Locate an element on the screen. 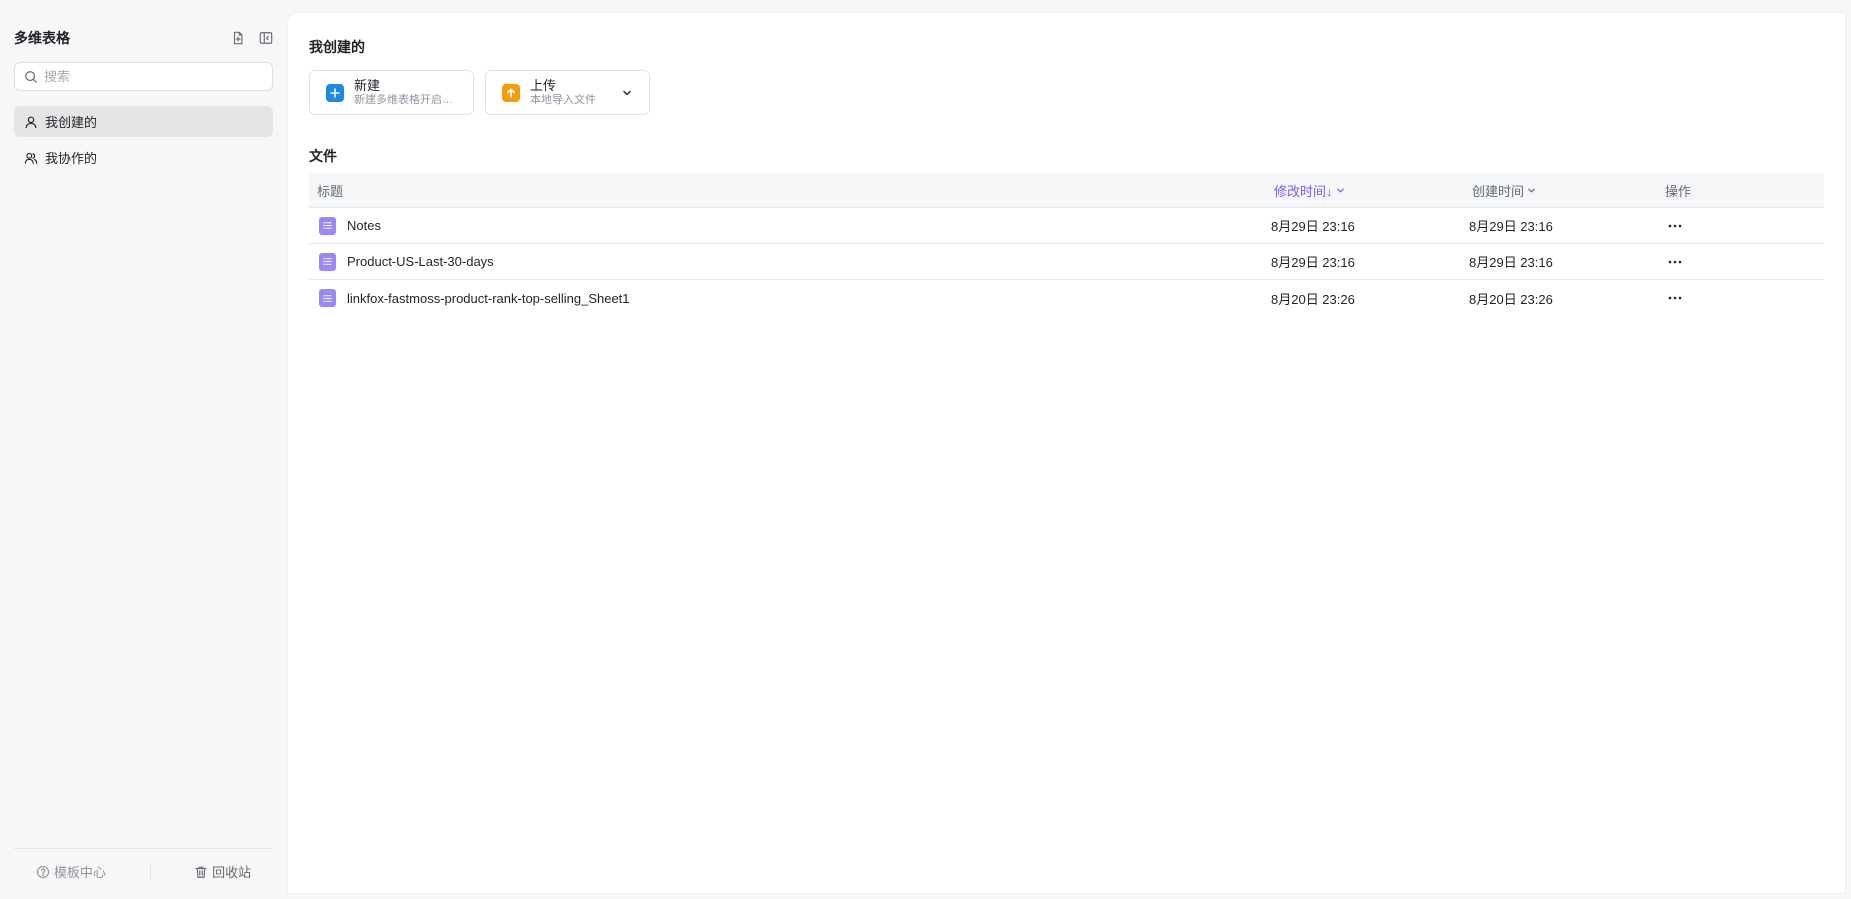  nav-item-label: 我创建的 is located at coordinates (71, 122).